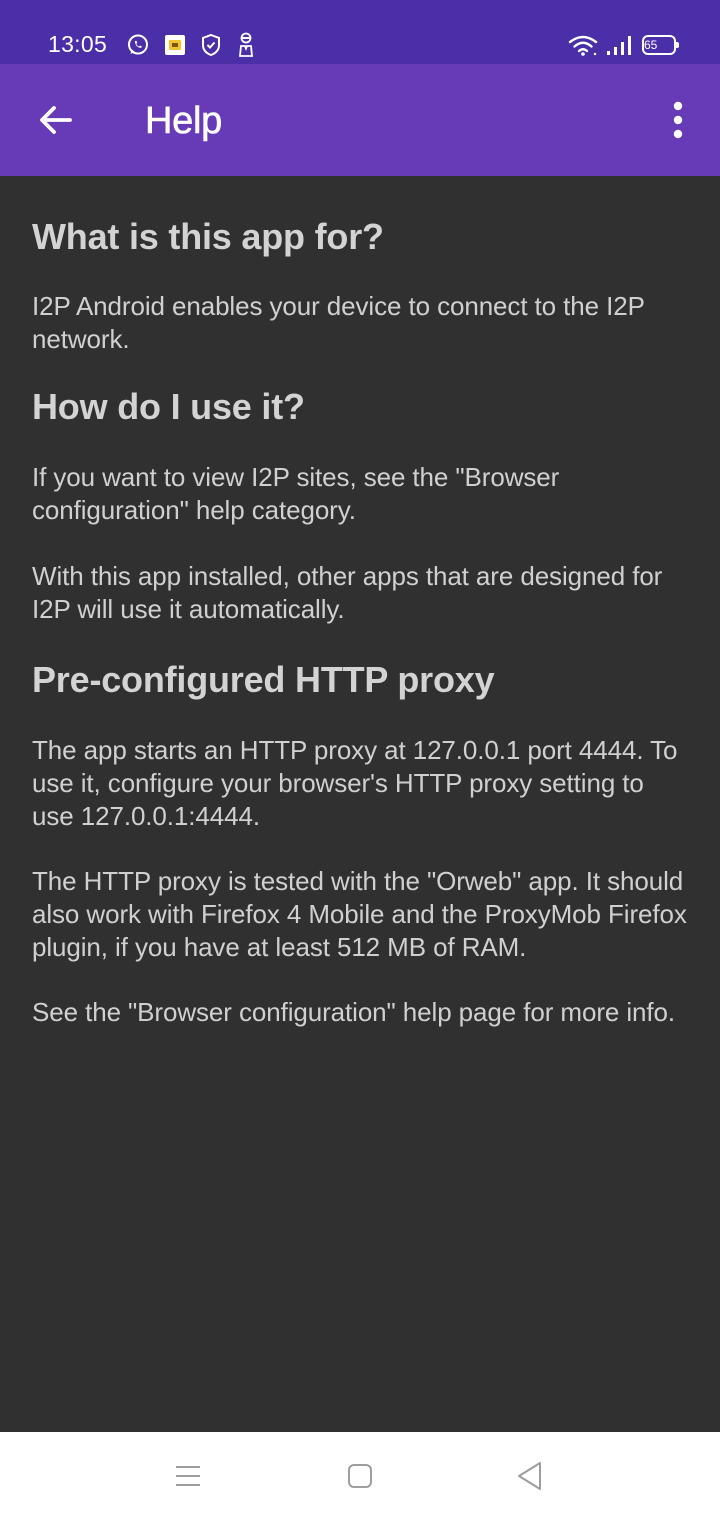 The height and width of the screenshot is (1520, 720). I want to click on app-bar: Help, so click(360, 120).